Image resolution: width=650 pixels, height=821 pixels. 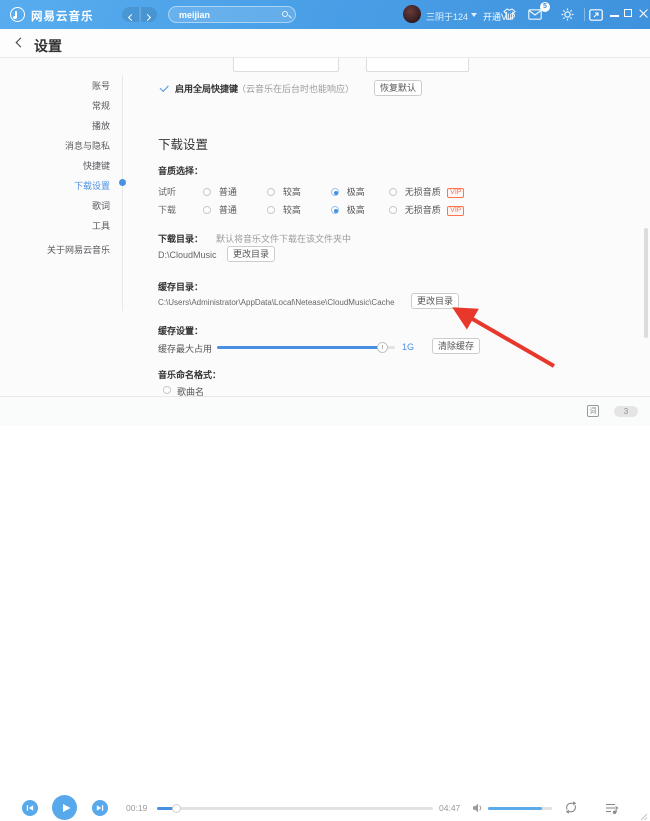 What do you see at coordinates (284, 239) in the screenshot?
I see `download-dir-hint: 默认将音乐文件下载在该文件夹中` at bounding box center [284, 239].